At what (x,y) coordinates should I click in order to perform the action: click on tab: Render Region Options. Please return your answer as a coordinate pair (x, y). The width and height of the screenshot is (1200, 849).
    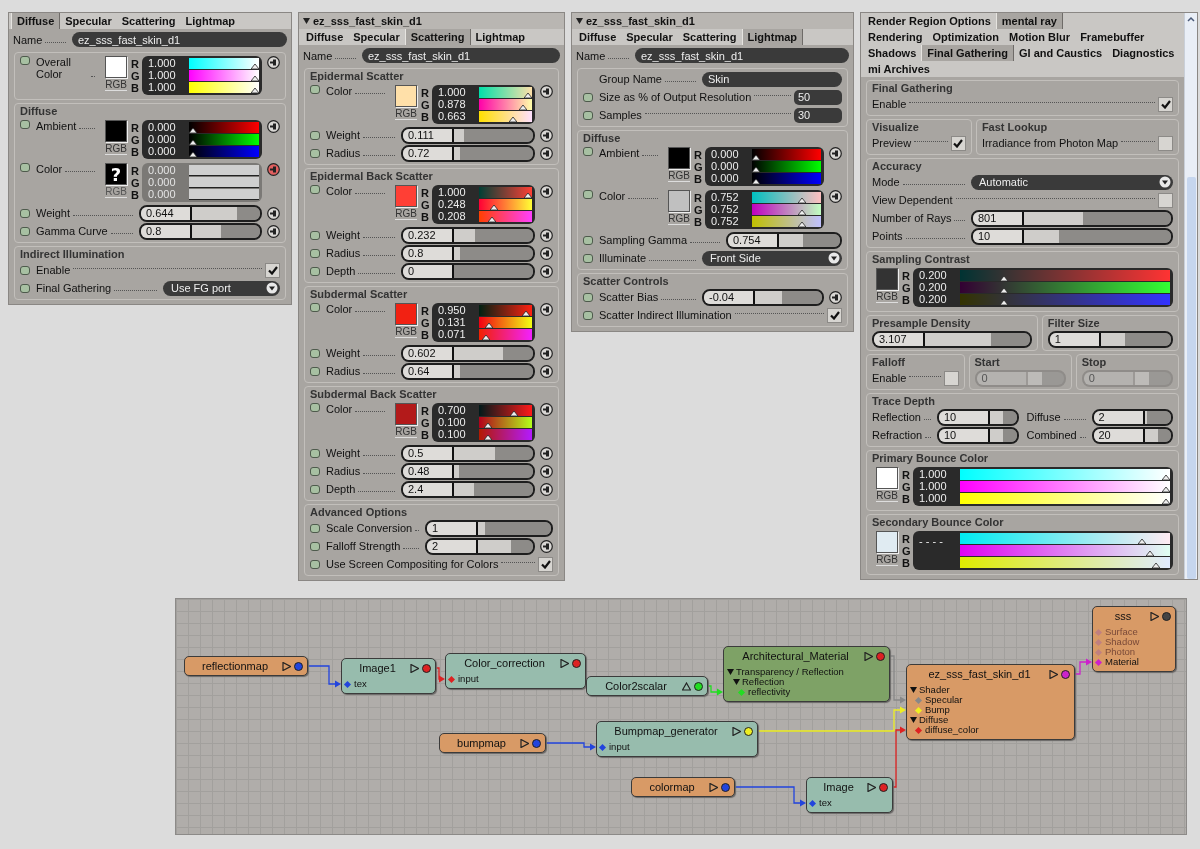
    Looking at the image, I should click on (929, 21).